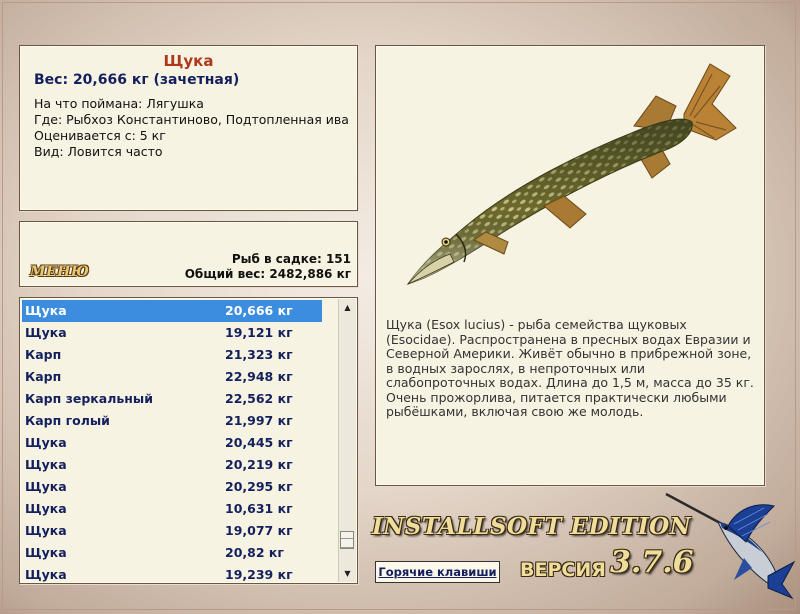 The height and width of the screenshot is (614, 800). I want to click on catch-list-row: Щука 20,445 кг, so click(180, 443).